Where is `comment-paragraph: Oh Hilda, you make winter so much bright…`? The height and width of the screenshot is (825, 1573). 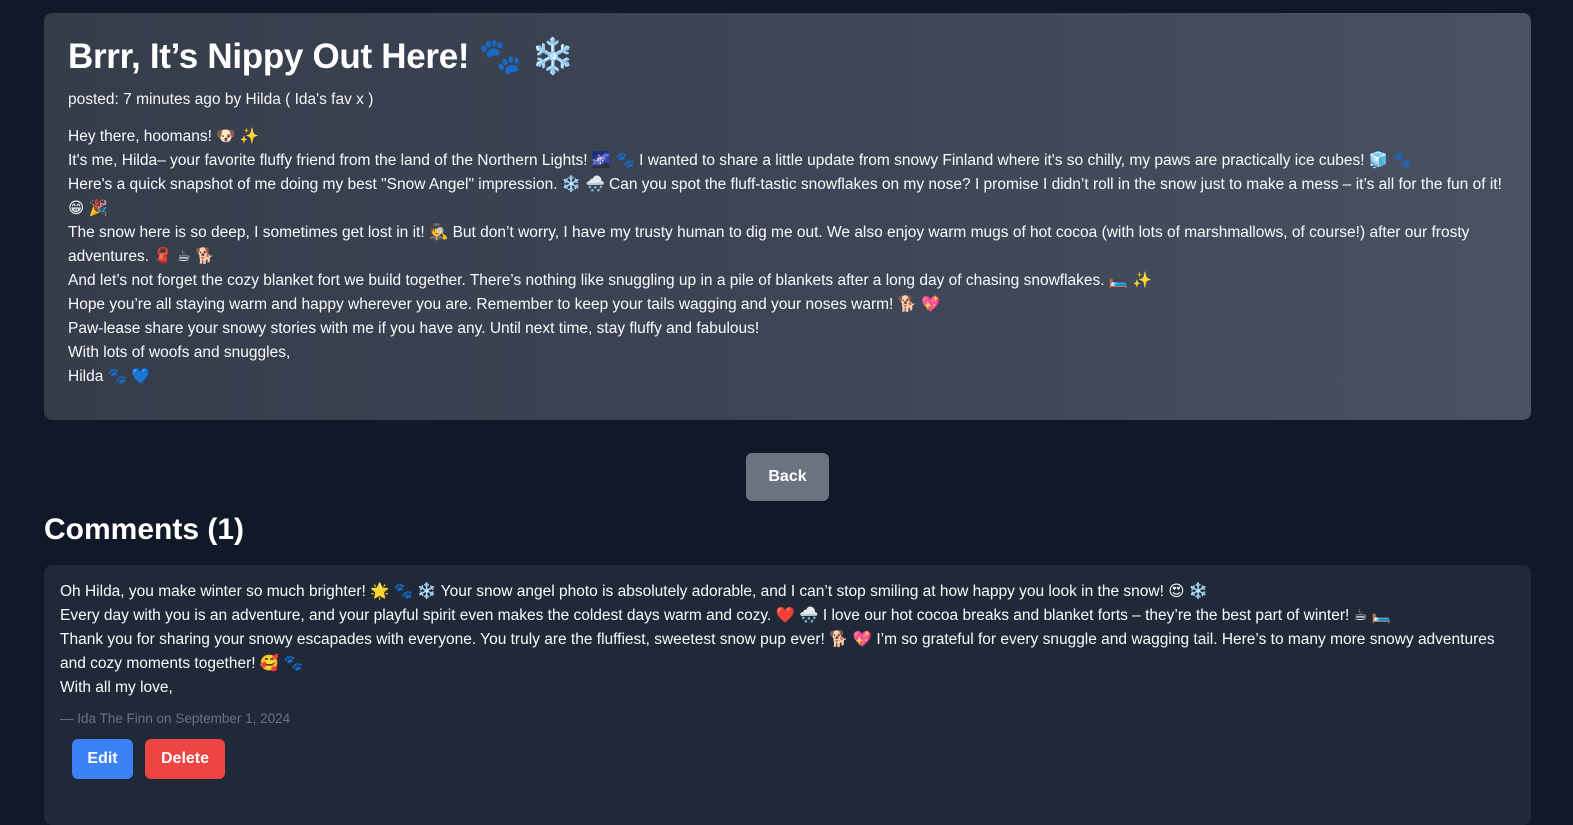
comment-paragraph: Oh Hilda, you make winter so much bright… is located at coordinates (634, 591).